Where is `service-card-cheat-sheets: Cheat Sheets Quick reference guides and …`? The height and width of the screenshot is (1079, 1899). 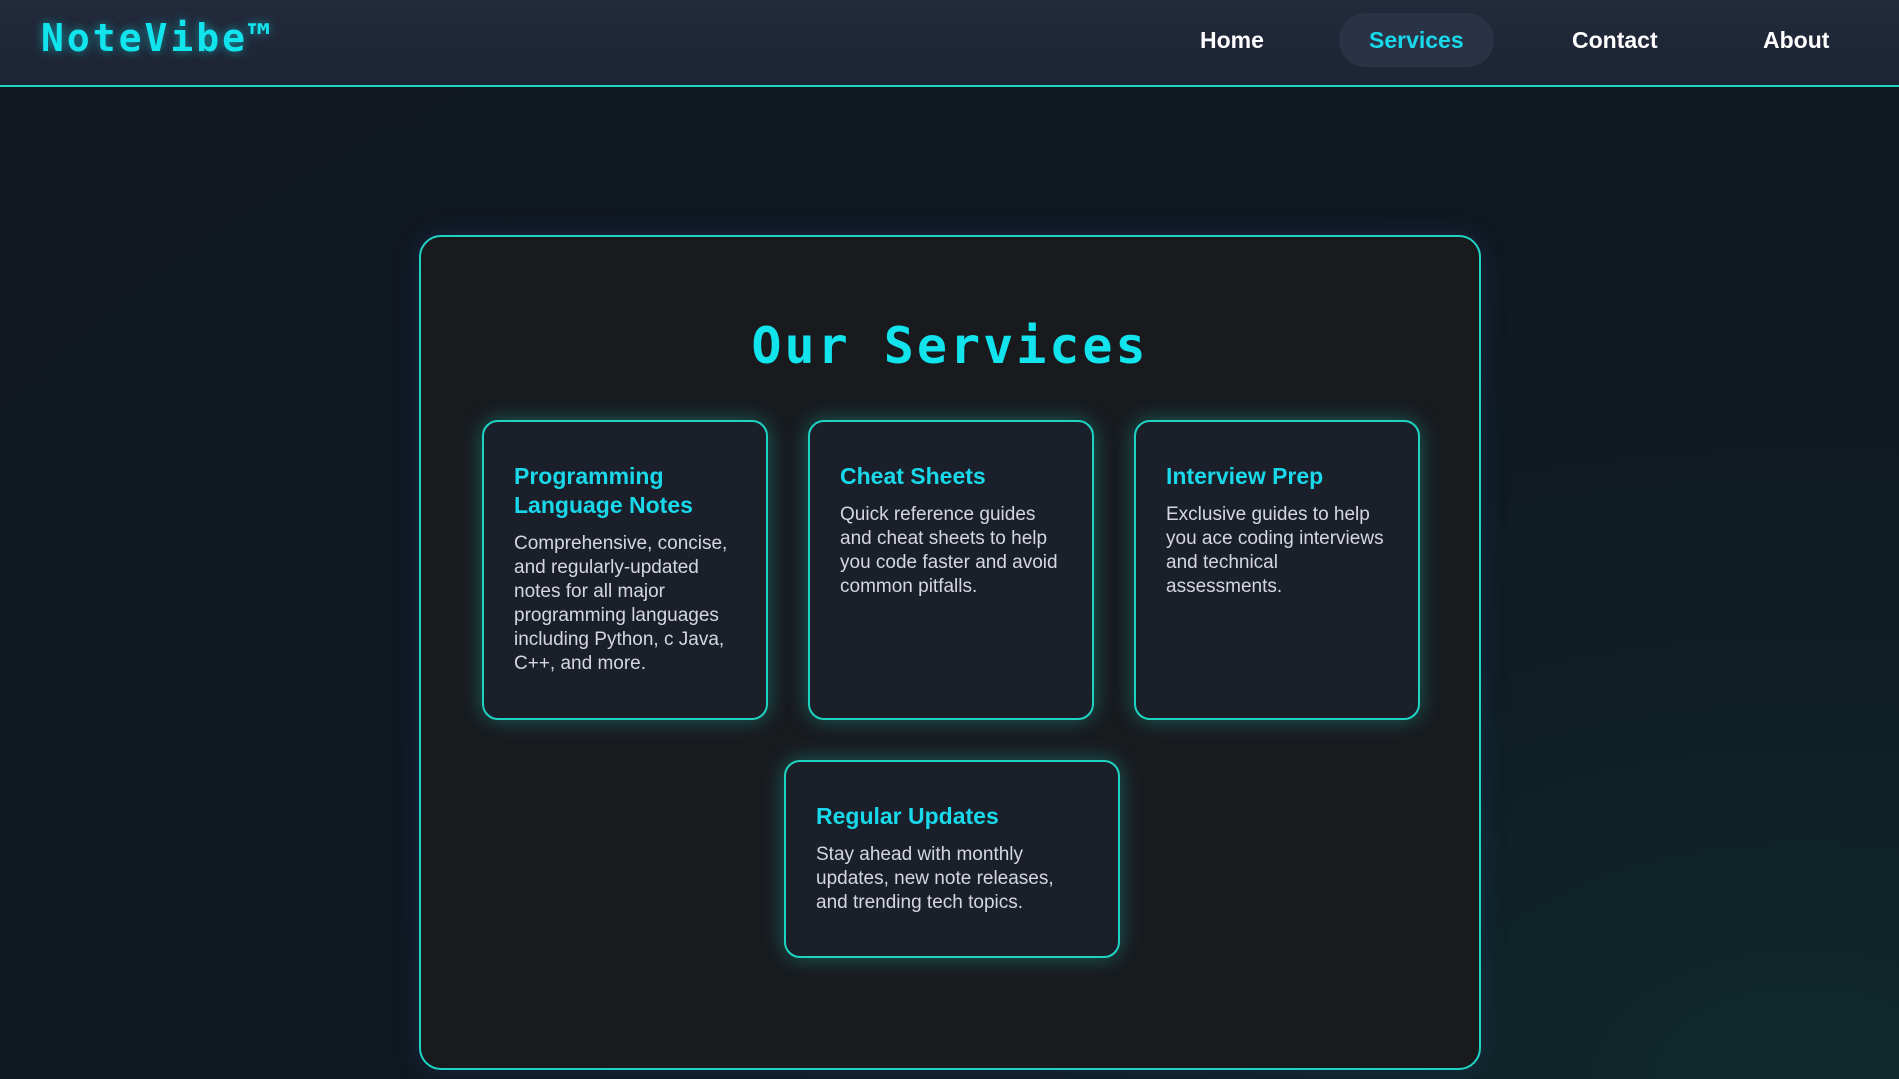
service-card-cheat-sheets: Cheat Sheets Quick reference guides and … is located at coordinates (951, 570).